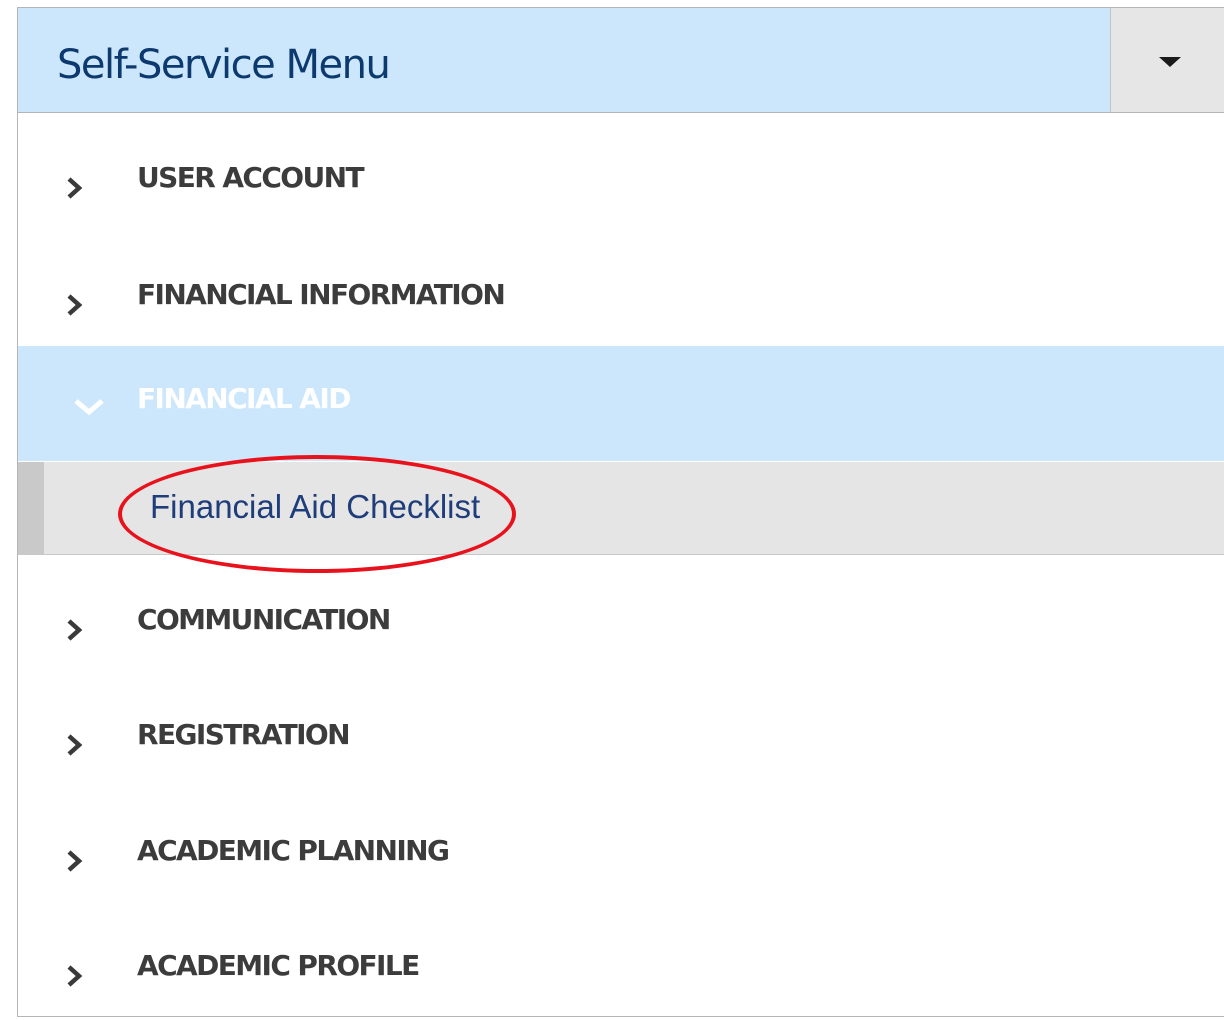 The height and width of the screenshot is (1020, 1224). Describe the element at coordinates (621, 958) in the screenshot. I see `menu-item-academic-profile: ACADEMIC PROFILE` at that location.